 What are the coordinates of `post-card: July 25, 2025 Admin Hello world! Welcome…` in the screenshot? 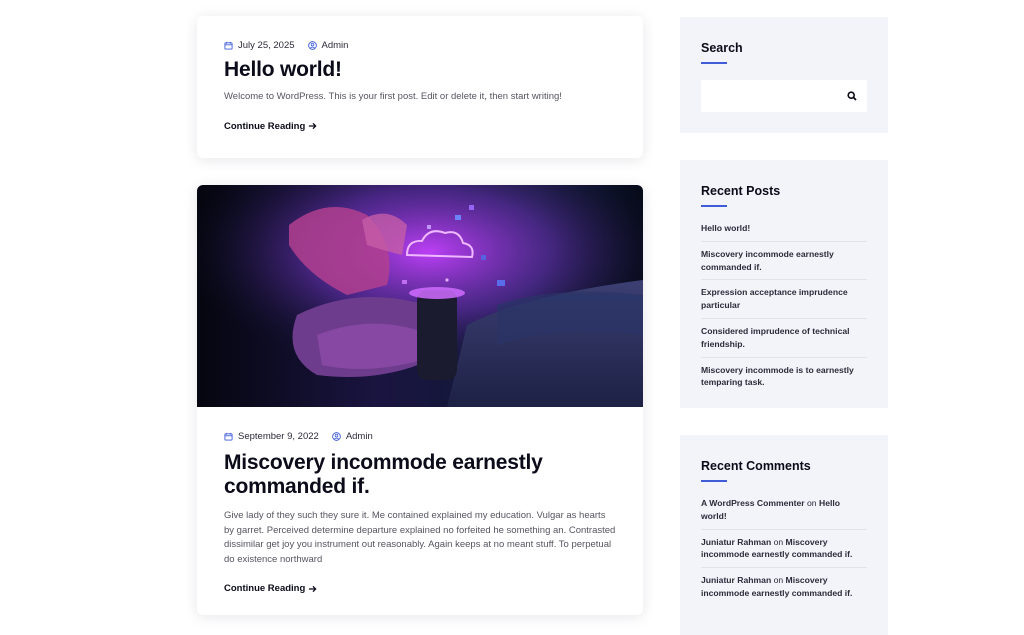 It's located at (420, 87).